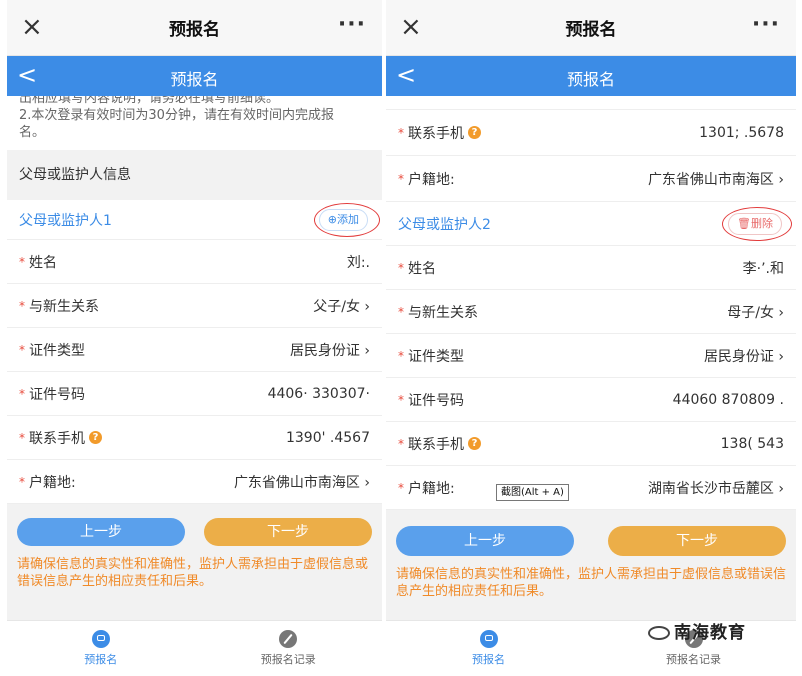 This screenshot has height=676, width=802. I want to click on notice-line: 名。, so click(32, 132).